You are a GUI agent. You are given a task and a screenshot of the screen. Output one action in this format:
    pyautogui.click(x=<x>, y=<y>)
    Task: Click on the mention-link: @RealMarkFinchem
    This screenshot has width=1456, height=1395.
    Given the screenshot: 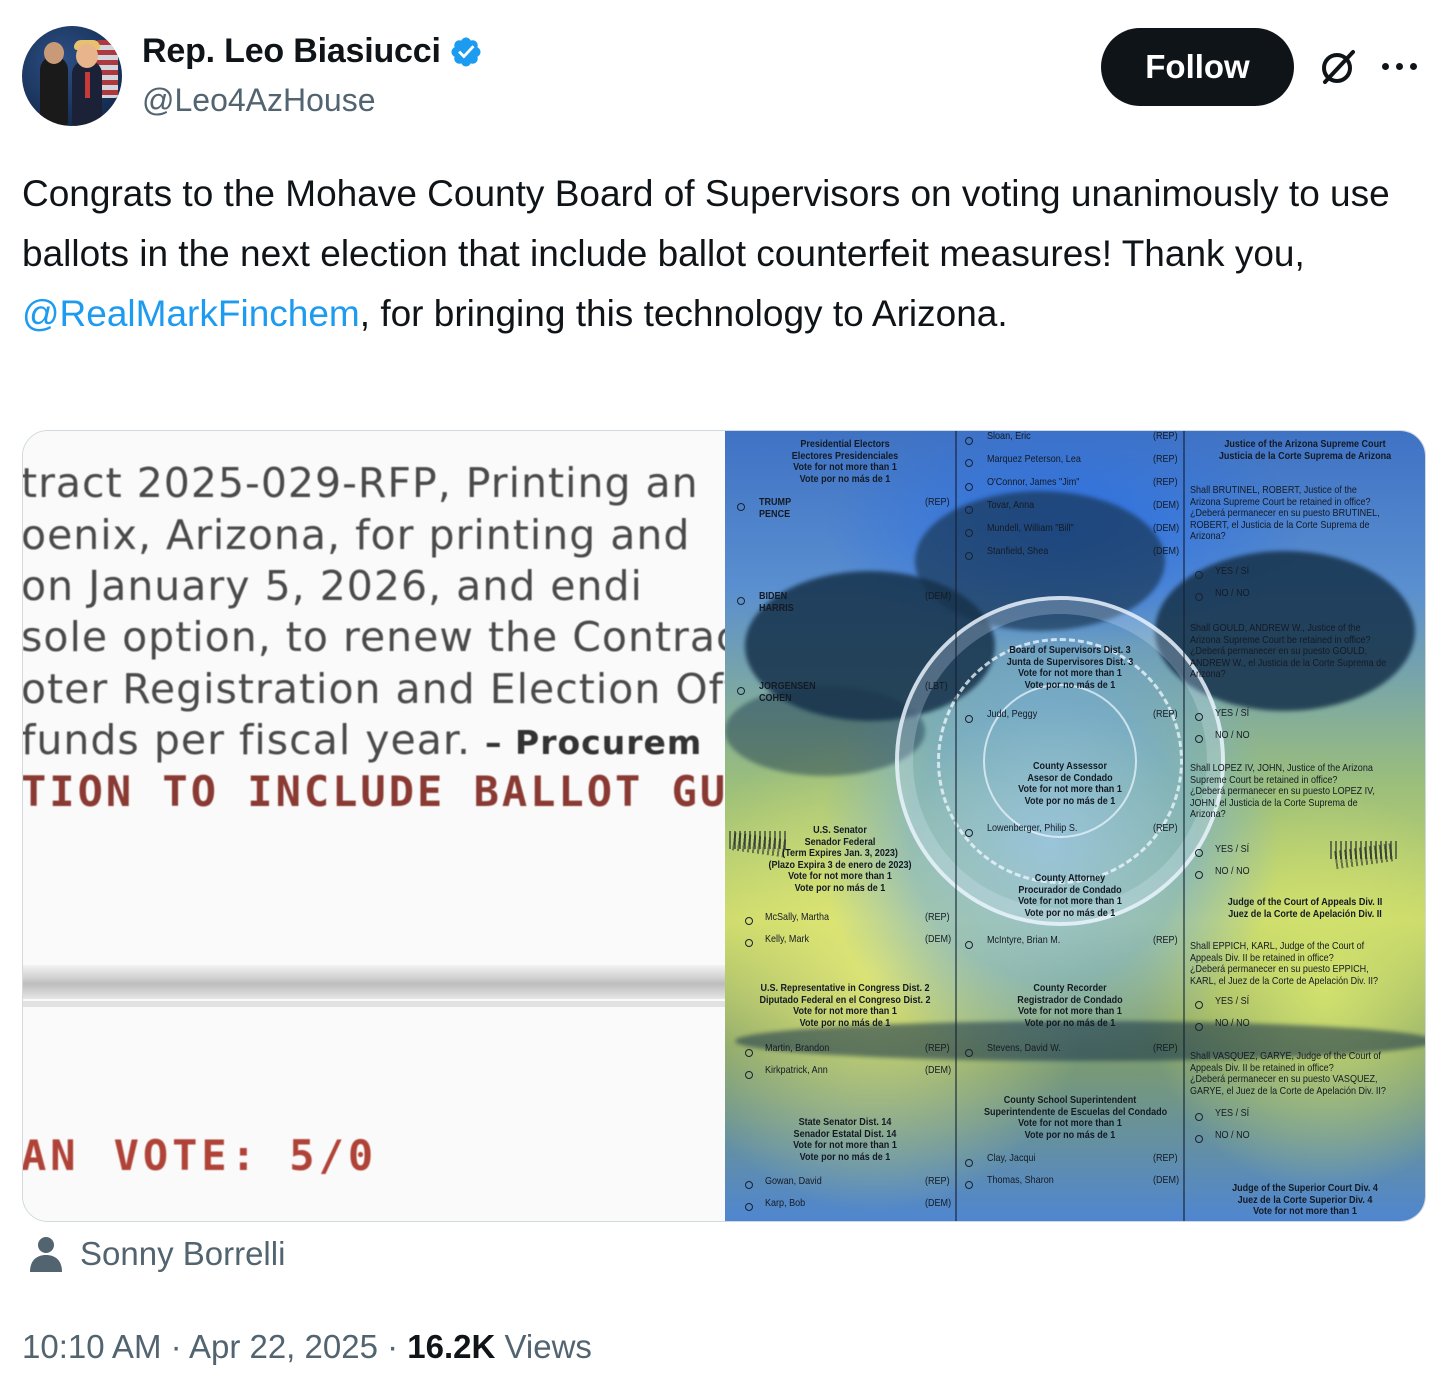 What is the action you would take?
    pyautogui.click(x=191, y=313)
    